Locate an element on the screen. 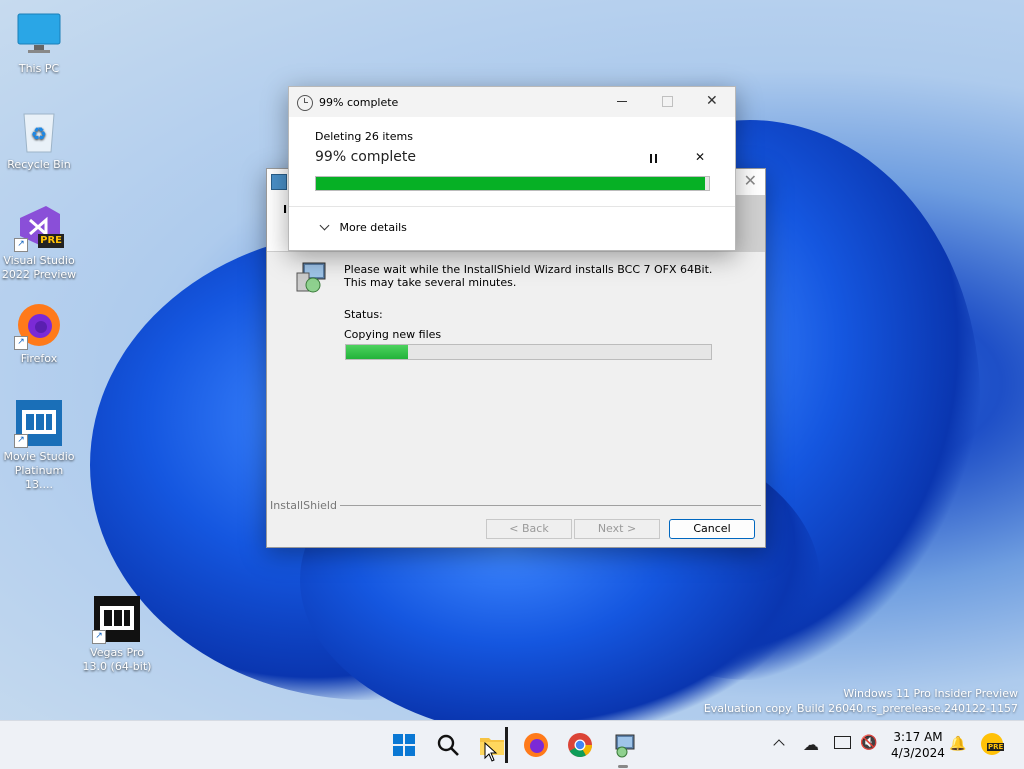 This screenshot has width=1024, height=769. delete-progress-fill is located at coordinates (511, 183).